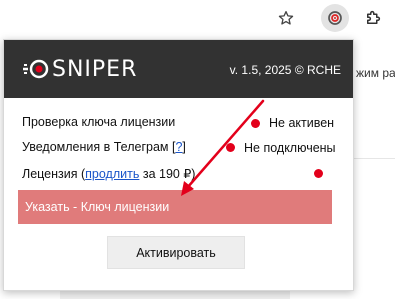  I want to click on sniper-logo: SNIPER, so click(79, 69).